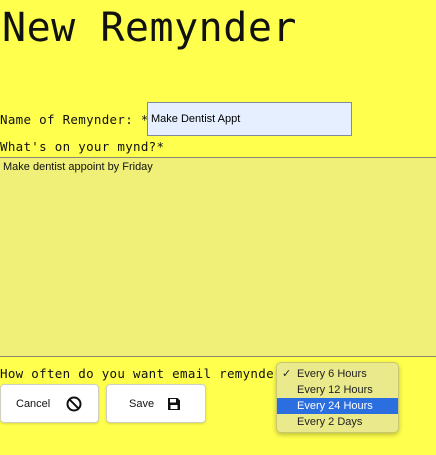 The image size is (436, 455). I want to click on floppy-disk-icon, so click(174, 404).